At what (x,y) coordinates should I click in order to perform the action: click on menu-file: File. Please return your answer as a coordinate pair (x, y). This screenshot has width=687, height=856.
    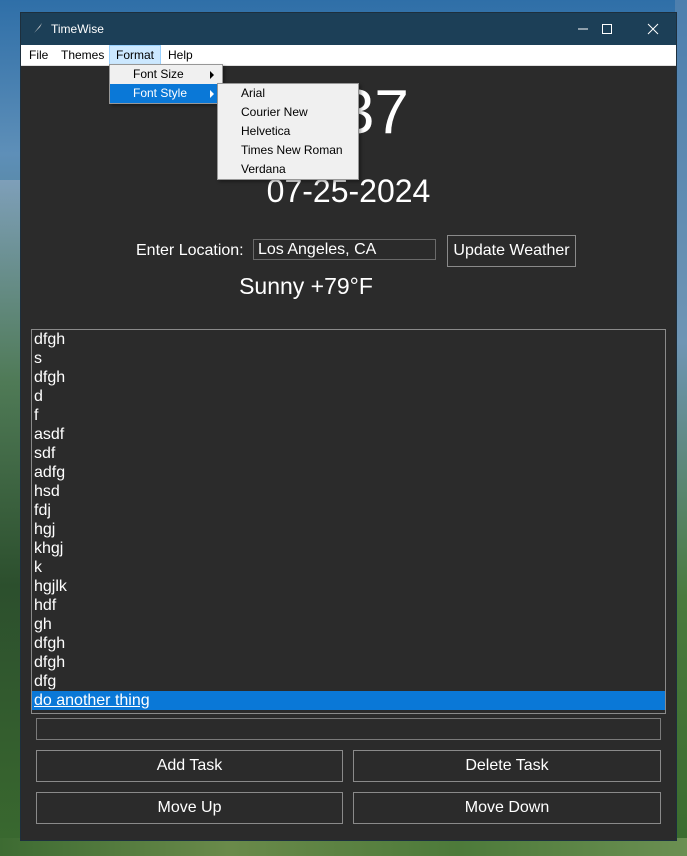
    Looking at the image, I should click on (38, 55).